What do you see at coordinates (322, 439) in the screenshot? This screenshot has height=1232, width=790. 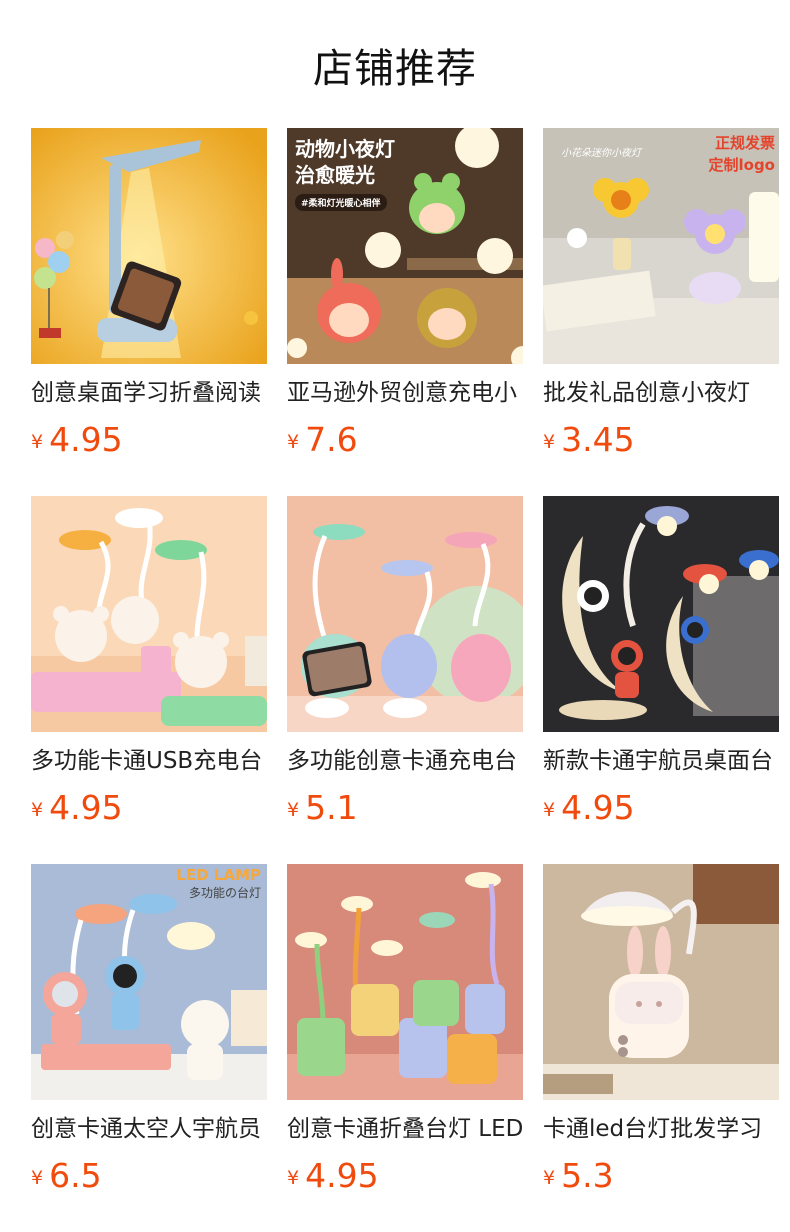 I see `product-price: ¥7.6` at bounding box center [322, 439].